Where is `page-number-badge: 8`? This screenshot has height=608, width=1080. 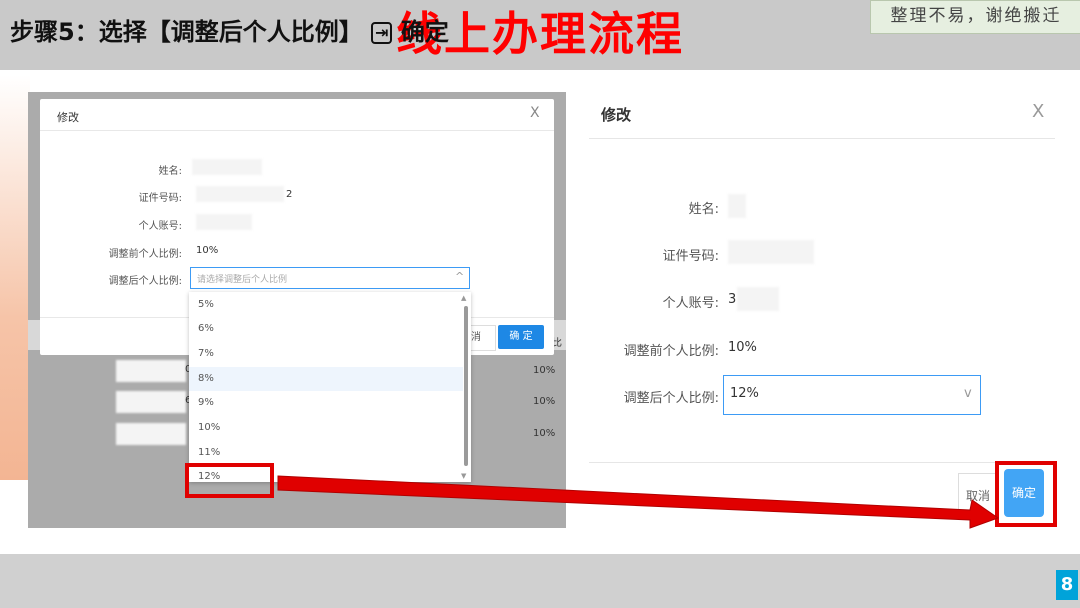 page-number-badge: 8 is located at coordinates (1067, 585).